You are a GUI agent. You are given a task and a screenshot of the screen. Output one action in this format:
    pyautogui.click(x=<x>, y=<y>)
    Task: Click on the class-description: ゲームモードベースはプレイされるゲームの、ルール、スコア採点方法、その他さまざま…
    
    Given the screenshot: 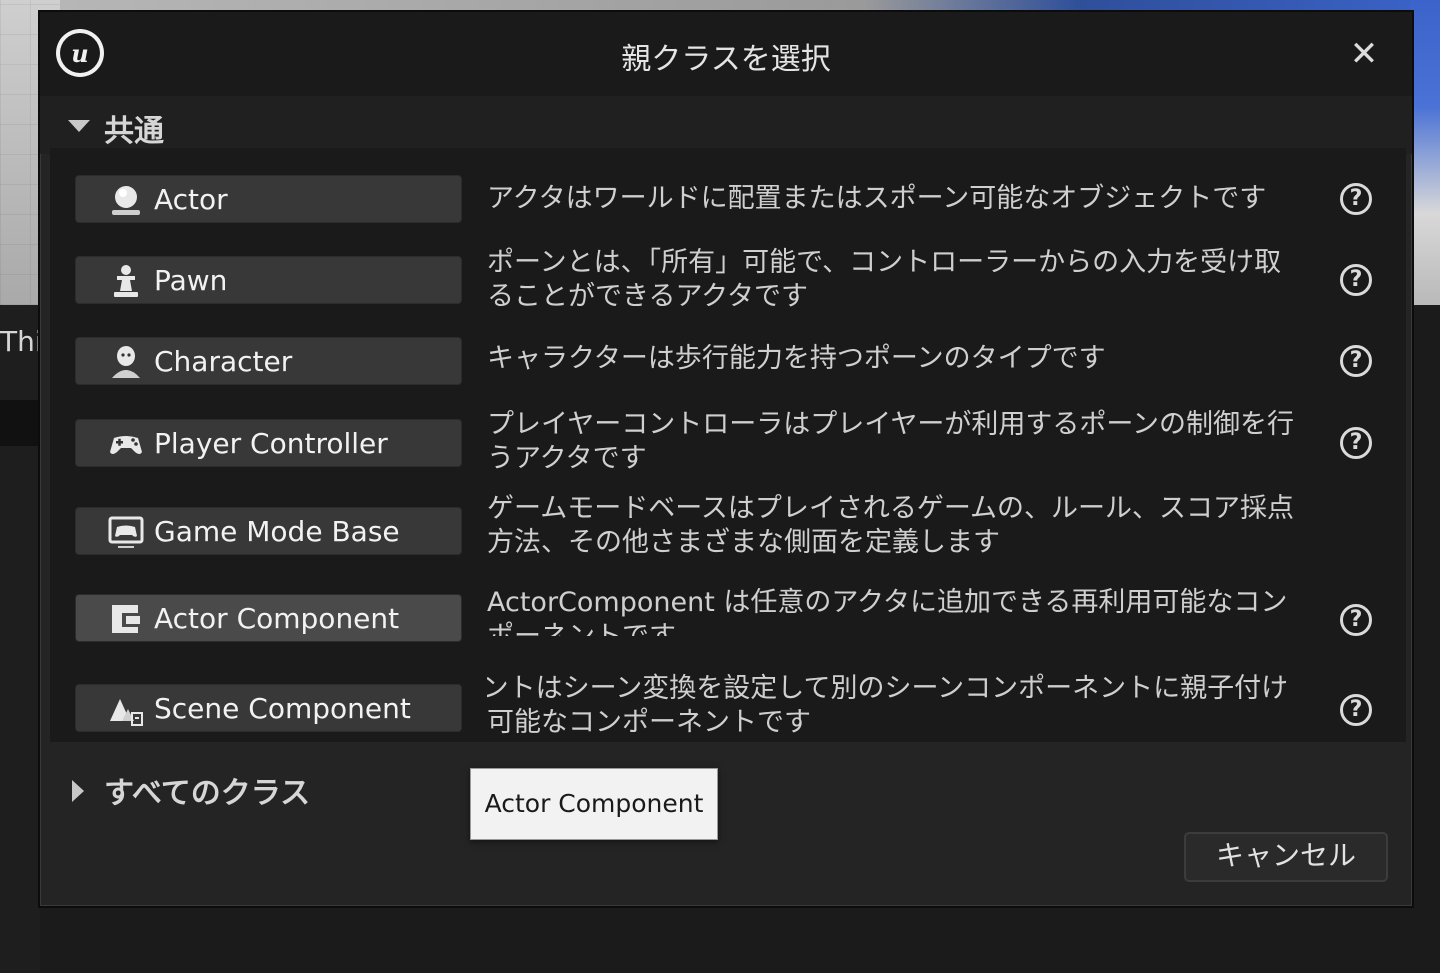 What is the action you would take?
    pyautogui.click(x=891, y=525)
    